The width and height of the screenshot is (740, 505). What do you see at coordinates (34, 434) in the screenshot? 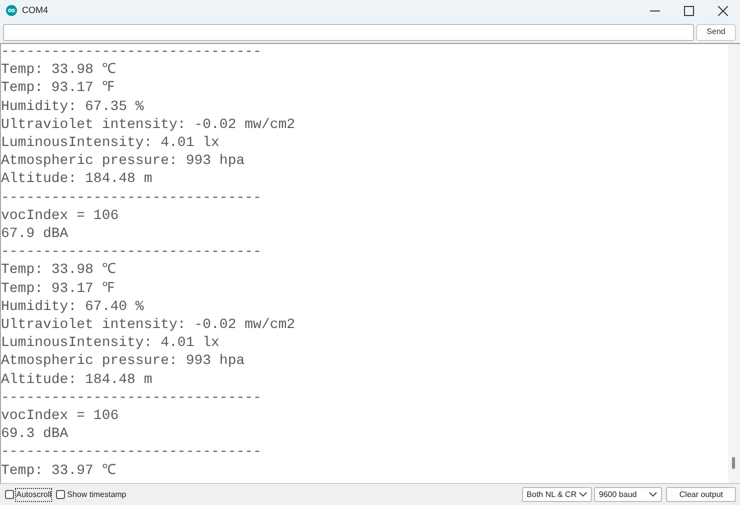
I see `output-line: 69.3 dBA` at bounding box center [34, 434].